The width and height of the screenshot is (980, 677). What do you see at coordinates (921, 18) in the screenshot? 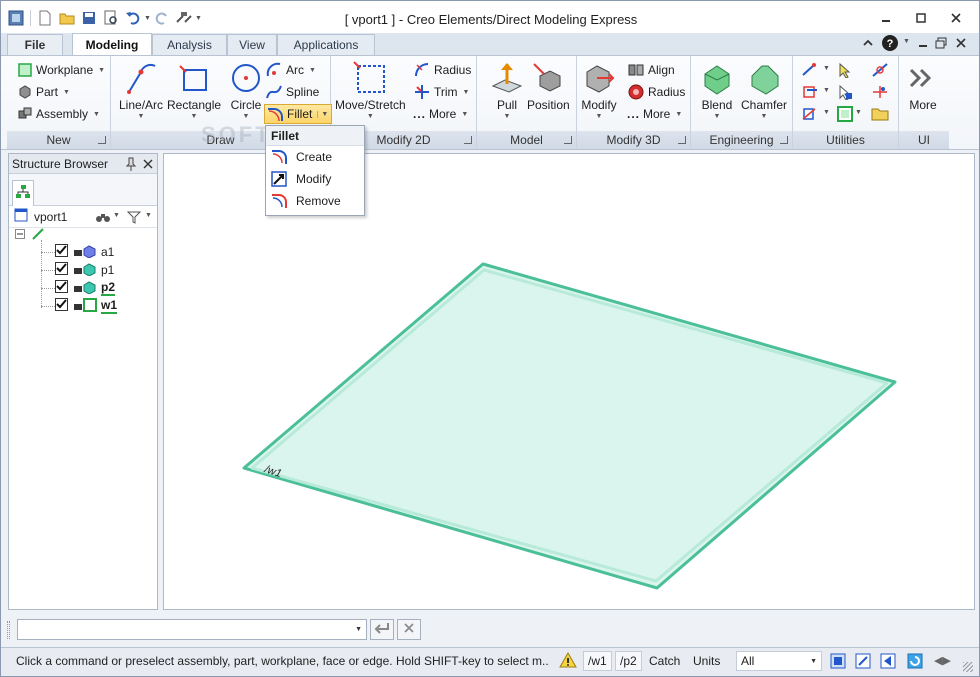
I see `maximize-icon` at bounding box center [921, 18].